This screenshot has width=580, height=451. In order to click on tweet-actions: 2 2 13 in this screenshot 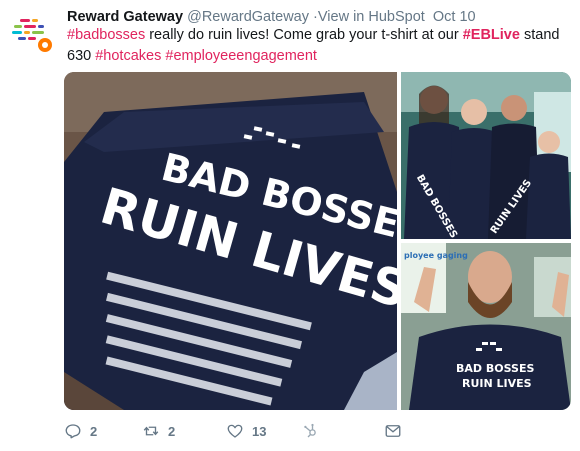, I will do `click(319, 434)`.